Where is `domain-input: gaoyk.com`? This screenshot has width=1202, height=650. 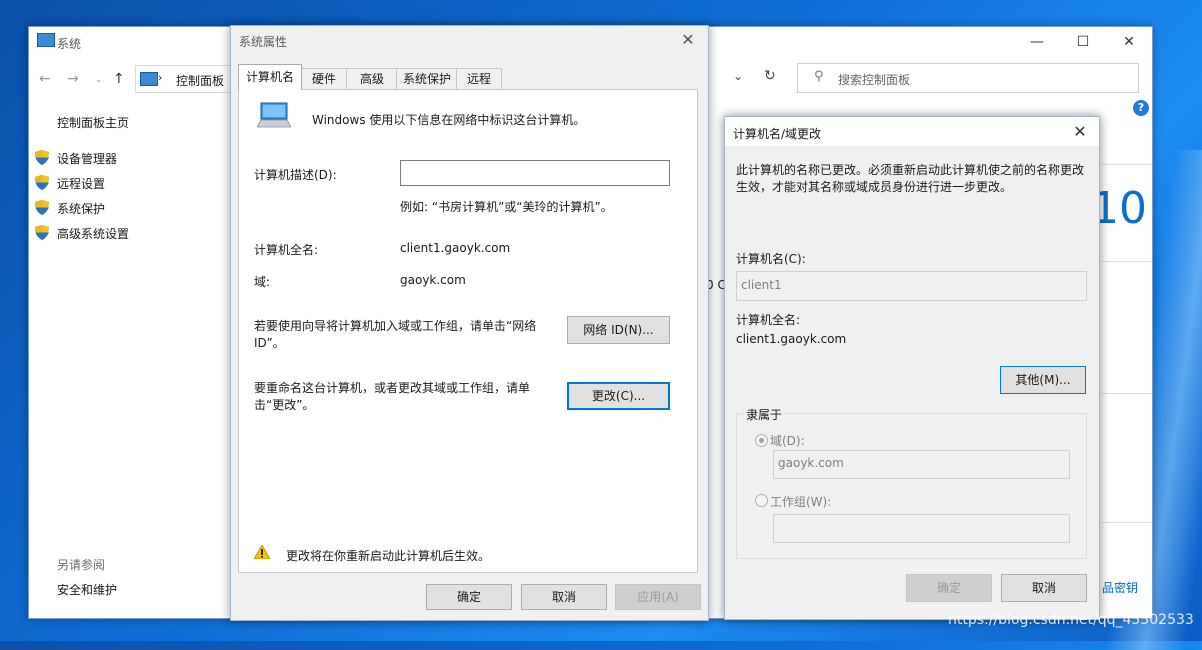
domain-input: gaoyk.com is located at coordinates (921, 464).